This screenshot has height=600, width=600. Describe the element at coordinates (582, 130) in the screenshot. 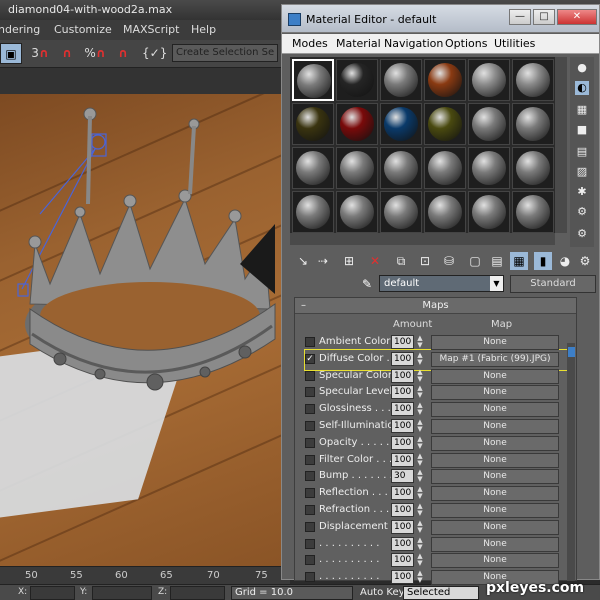

I see `uv-tiling-icon: ■` at that location.